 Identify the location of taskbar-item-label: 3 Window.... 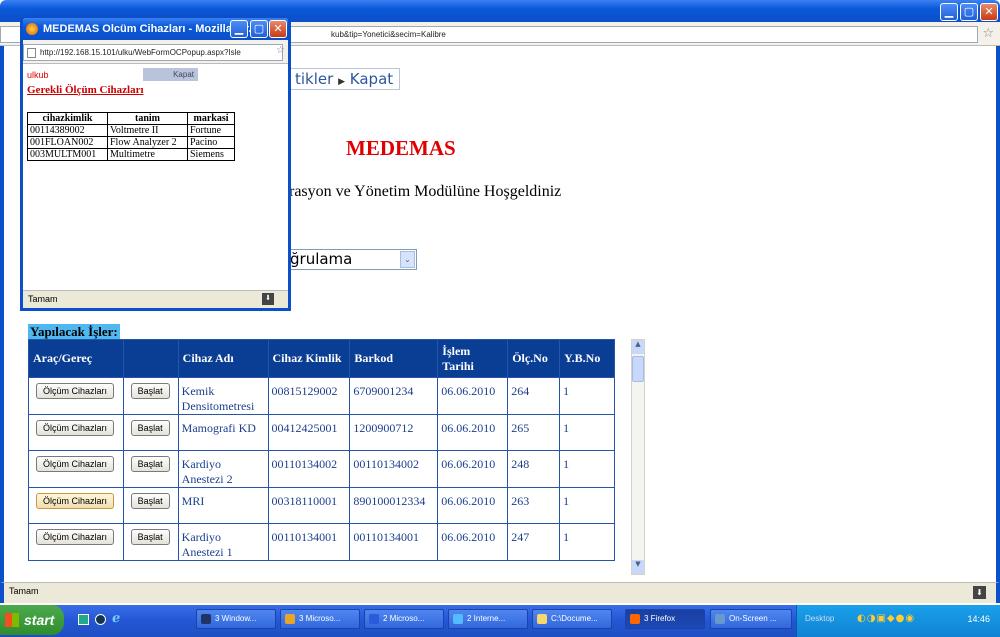
(236, 618).